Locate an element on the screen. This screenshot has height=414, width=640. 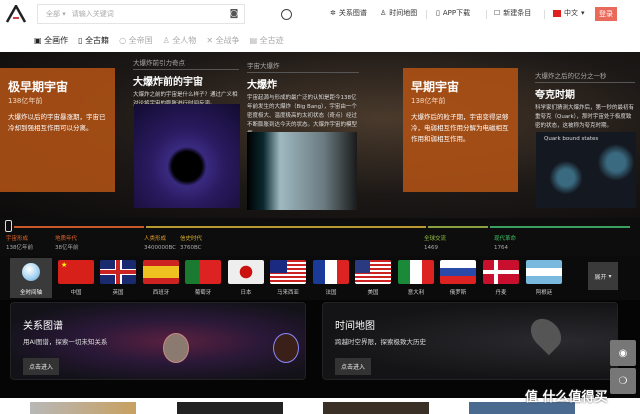
phone-icon: ▯ is located at coordinates (438, 13).